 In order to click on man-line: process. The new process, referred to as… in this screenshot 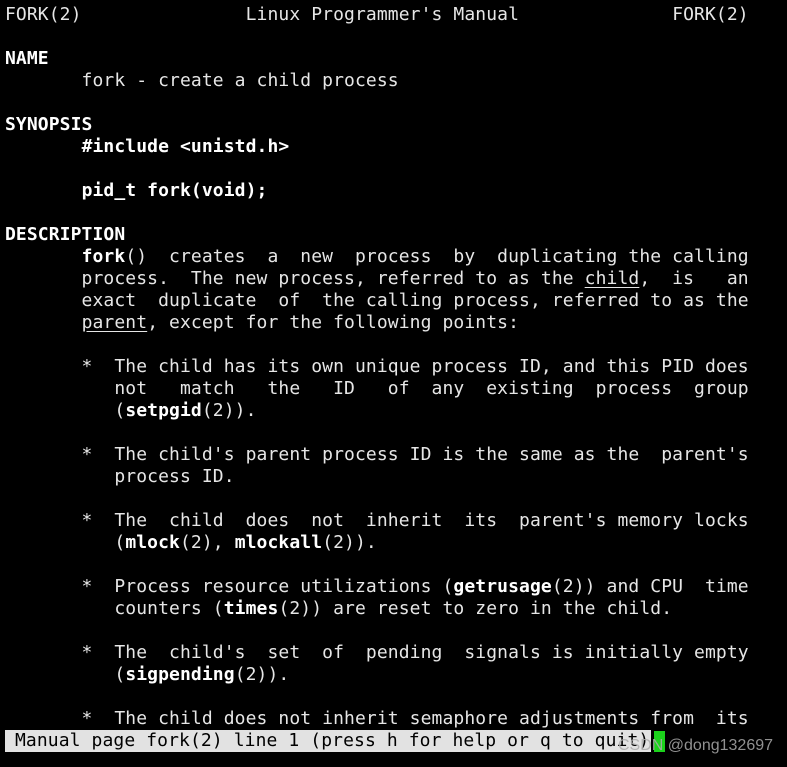, I will do `click(377, 279)`.